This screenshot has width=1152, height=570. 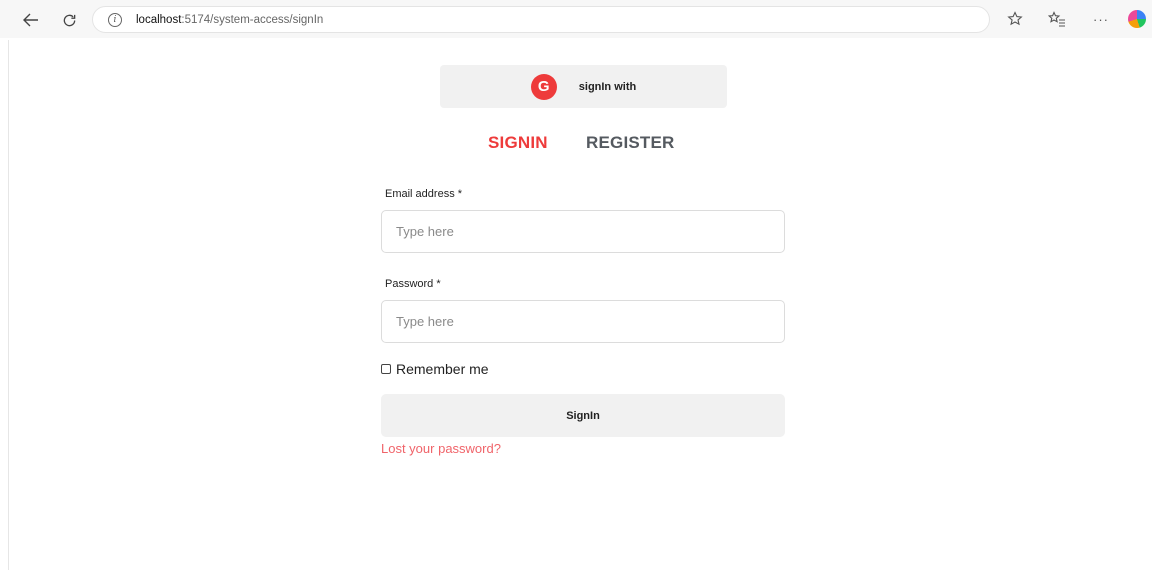 I want to click on url-path: :5174/system-access/signIn, so click(x=252, y=19).